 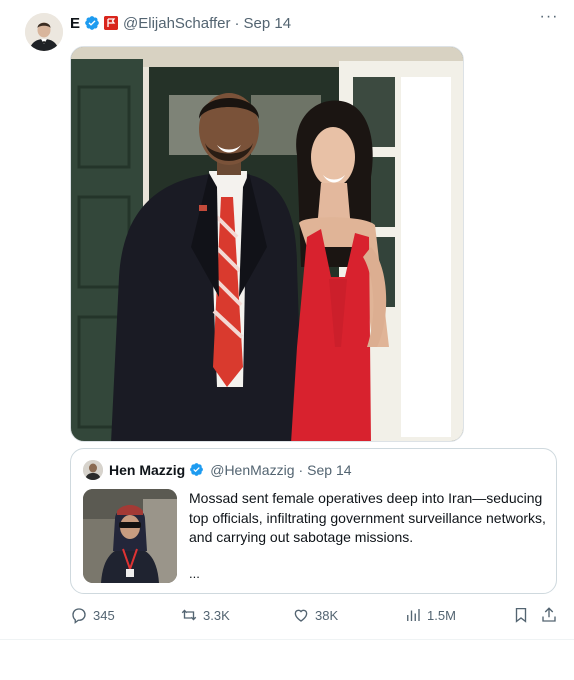 I want to click on author-name: E, so click(x=75, y=23).